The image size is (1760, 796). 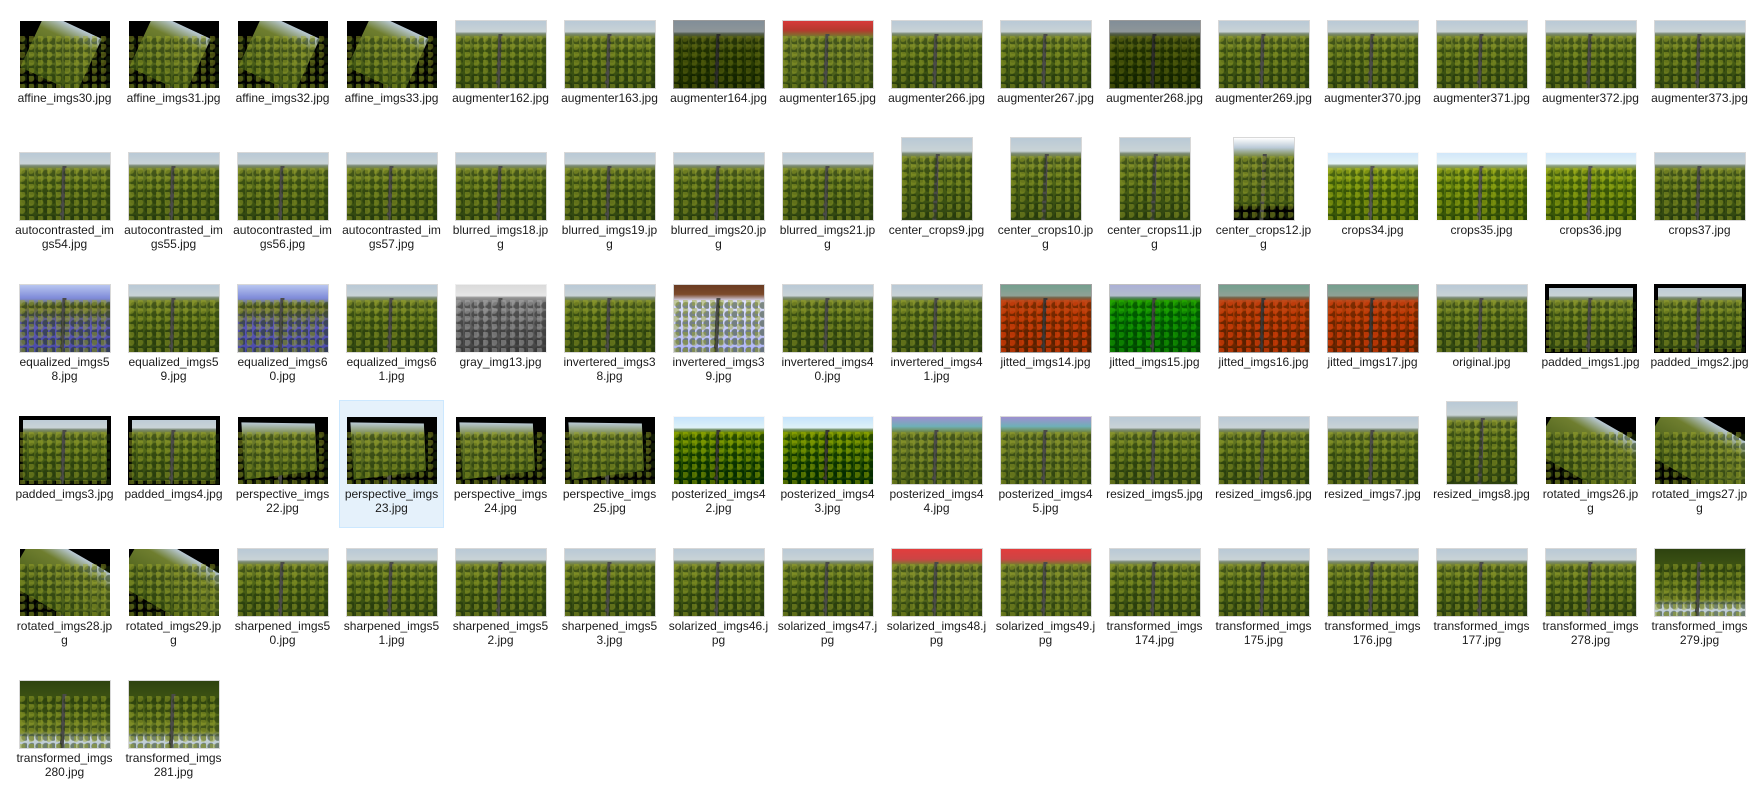 What do you see at coordinates (1372, 200) in the screenshot?
I see `file-item: crops34.jpg` at bounding box center [1372, 200].